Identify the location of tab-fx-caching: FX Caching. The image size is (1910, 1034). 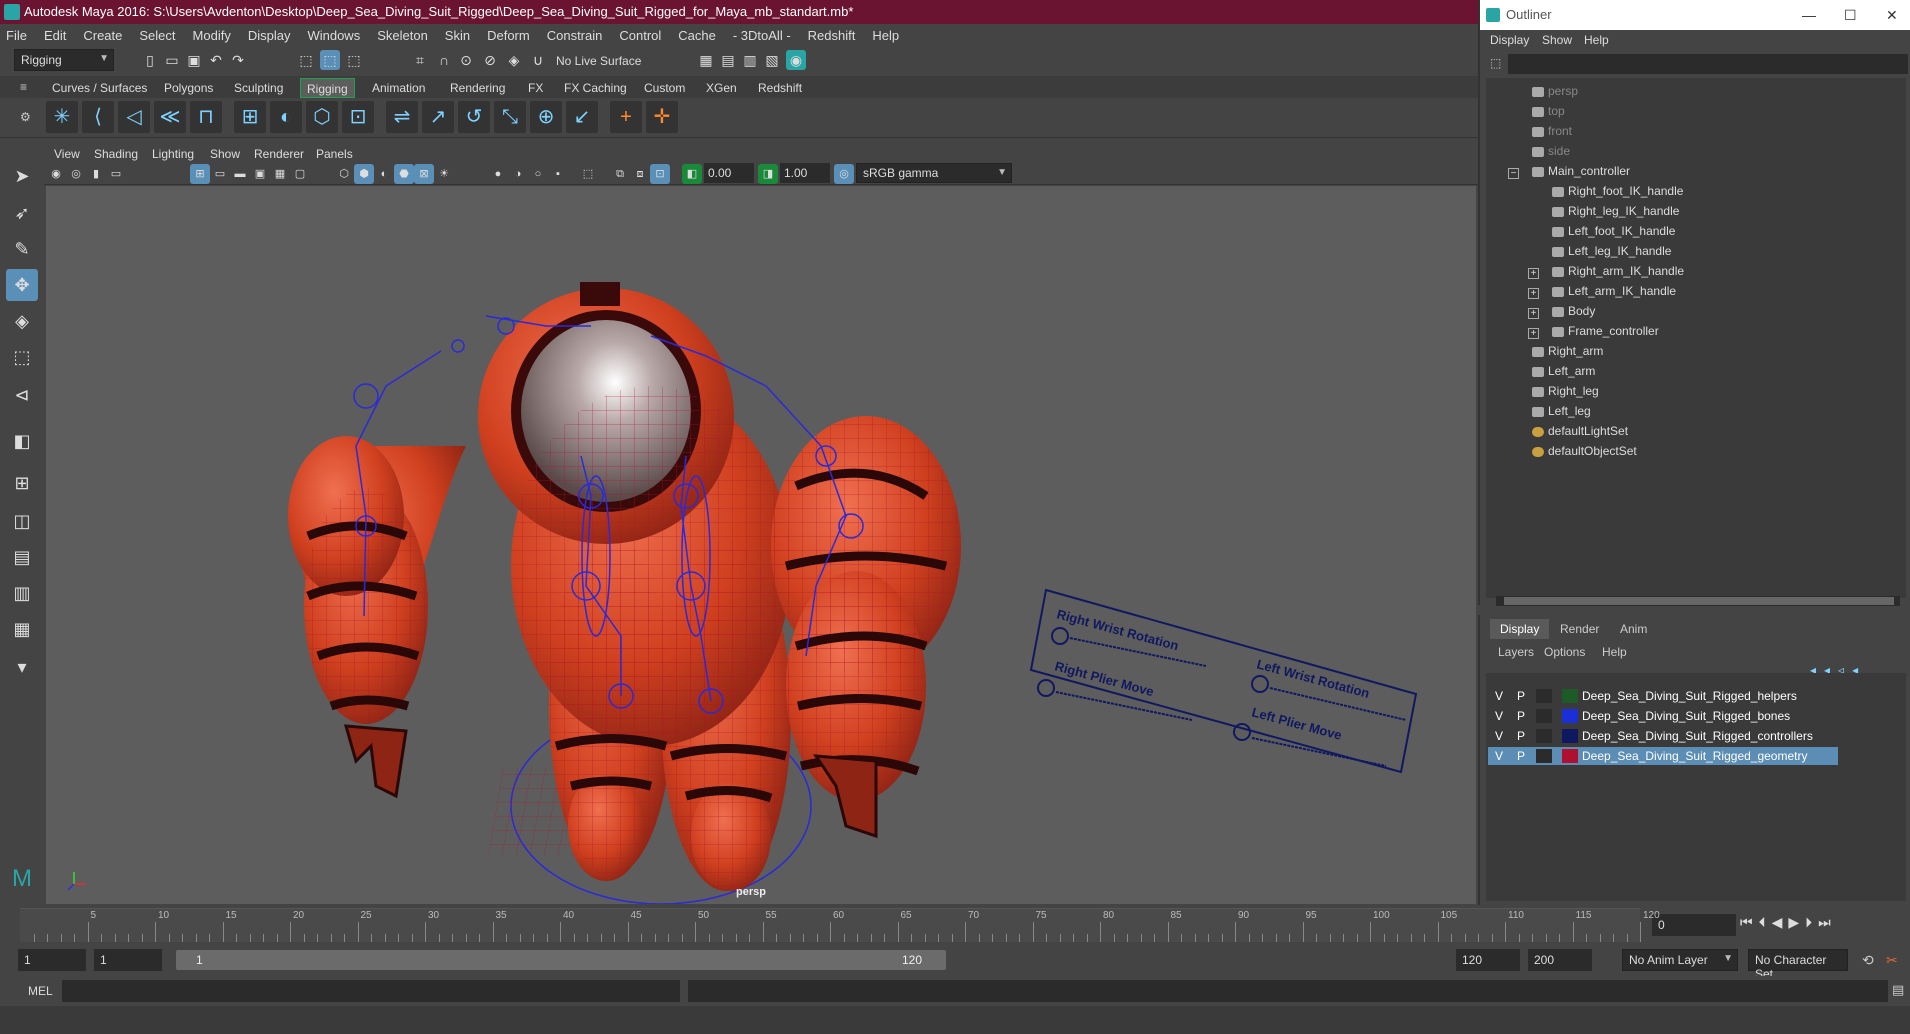
(595, 88).